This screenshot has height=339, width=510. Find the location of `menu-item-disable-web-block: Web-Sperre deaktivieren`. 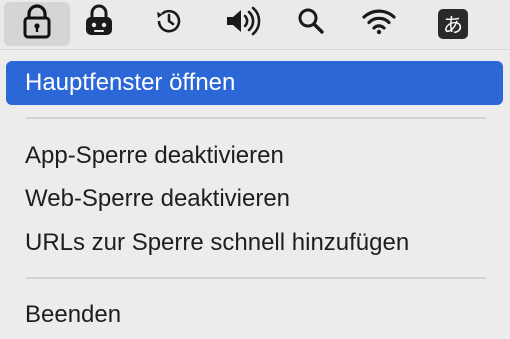

menu-item-disable-web-block: Web-Sperre deaktivieren is located at coordinates (254, 199).